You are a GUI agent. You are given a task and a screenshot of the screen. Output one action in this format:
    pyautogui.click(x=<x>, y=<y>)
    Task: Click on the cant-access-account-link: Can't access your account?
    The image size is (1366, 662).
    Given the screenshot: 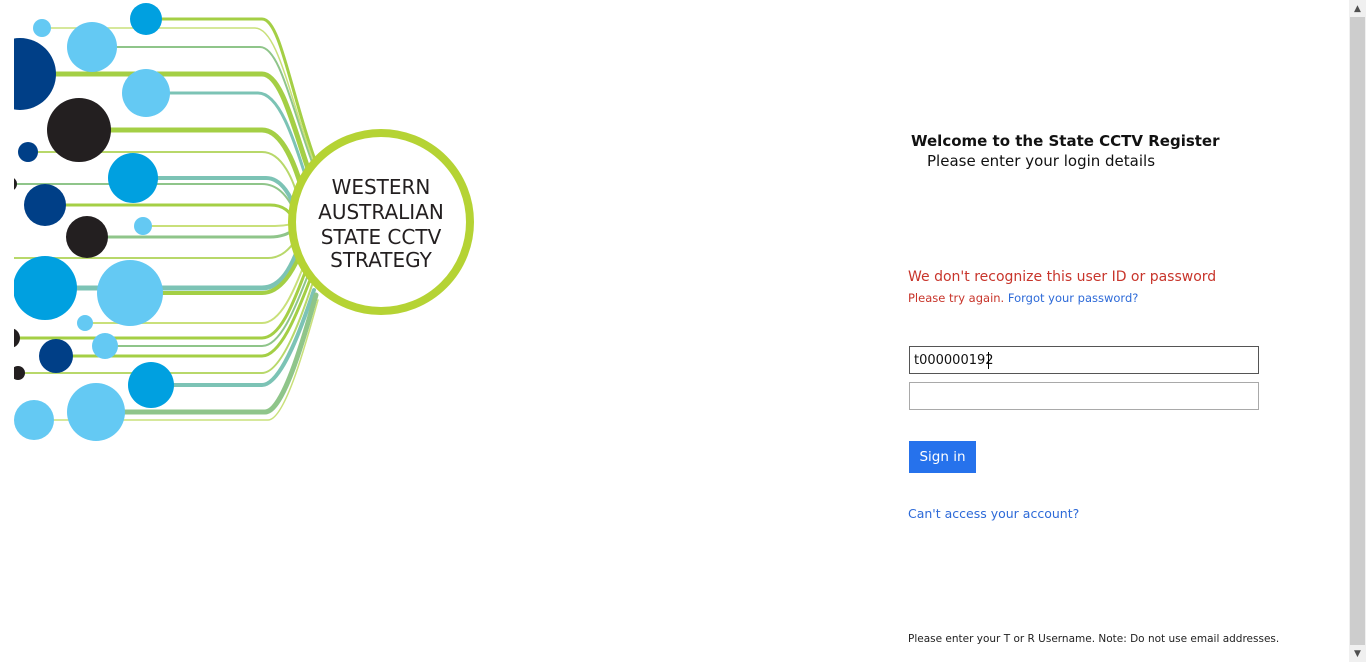 What is the action you would take?
    pyautogui.click(x=993, y=513)
    